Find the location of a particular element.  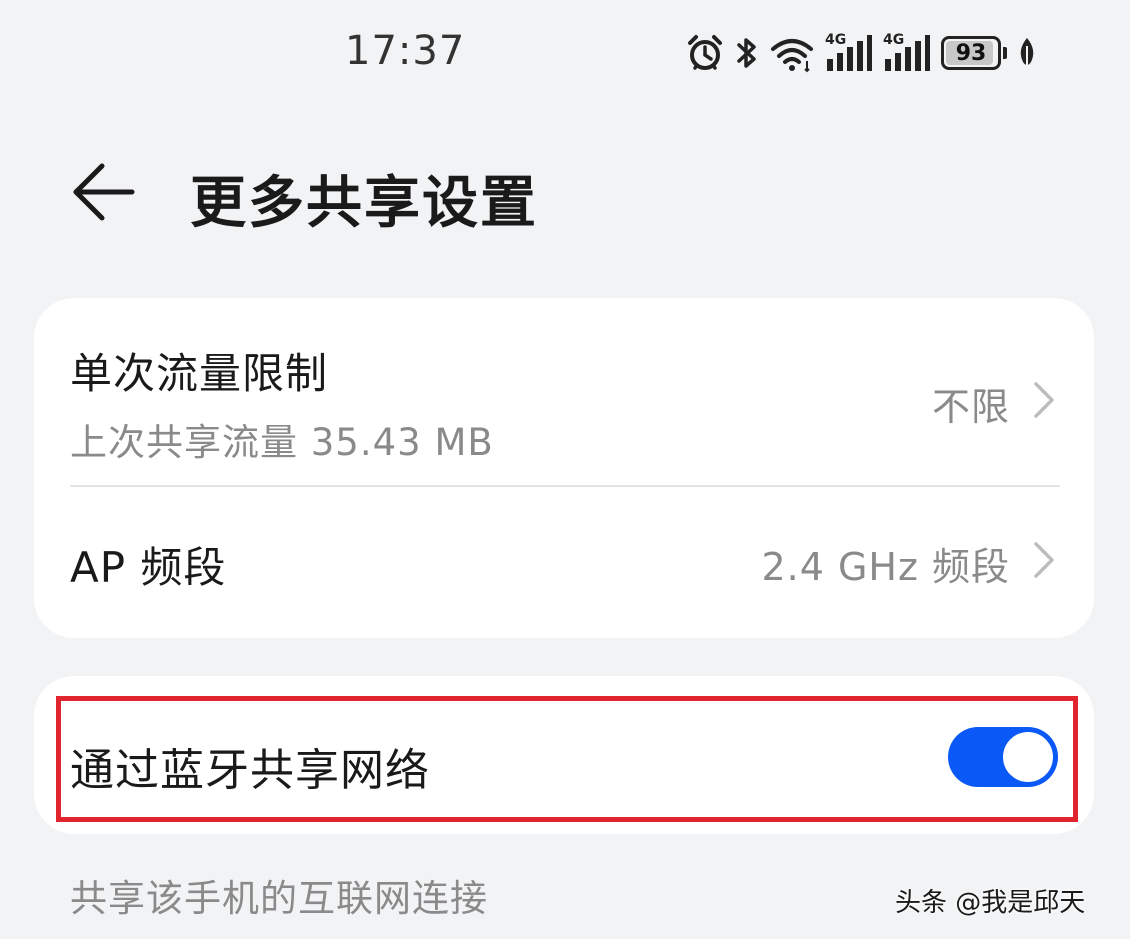

battery-icon: 93 is located at coordinates (971, 53).